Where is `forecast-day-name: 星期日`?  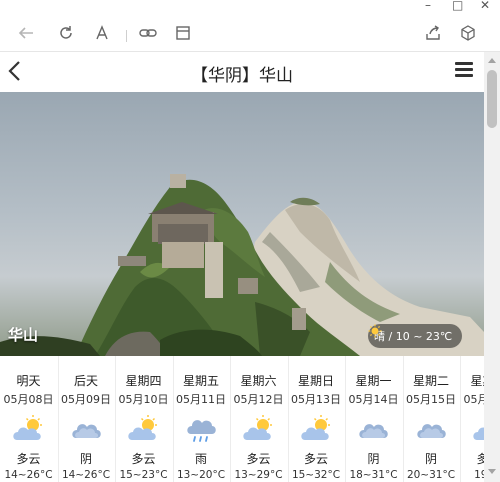
forecast-day-name: 星期日 is located at coordinates (315, 381).